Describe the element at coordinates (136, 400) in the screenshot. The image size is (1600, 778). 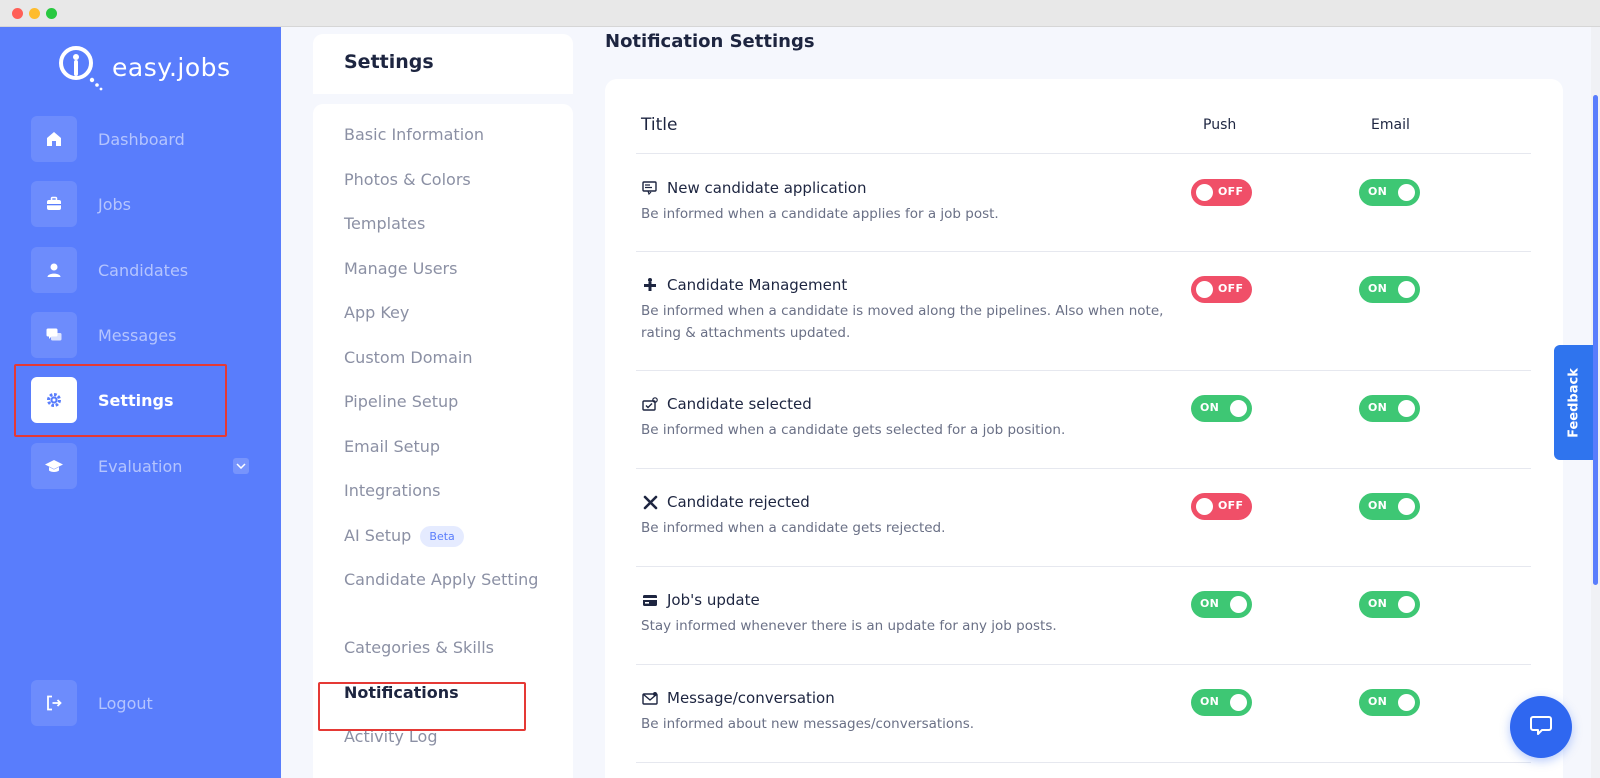
I see `sidebar-item-label: Settings` at that location.